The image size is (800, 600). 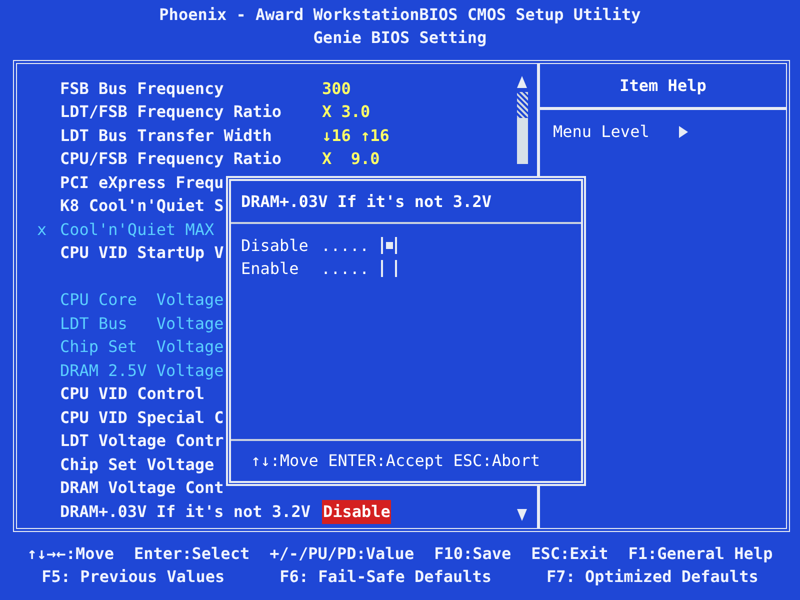 What do you see at coordinates (366, 201) in the screenshot?
I see `dialog-title: DRAM+.03V If it's not 3.2V` at bounding box center [366, 201].